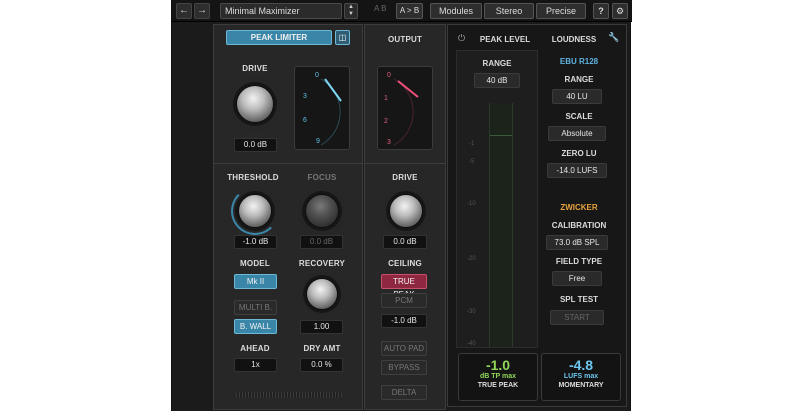 This screenshot has height=411, width=800. Describe the element at coordinates (577, 96) in the screenshot. I see `loudness-range-value: 40 LU` at that location.